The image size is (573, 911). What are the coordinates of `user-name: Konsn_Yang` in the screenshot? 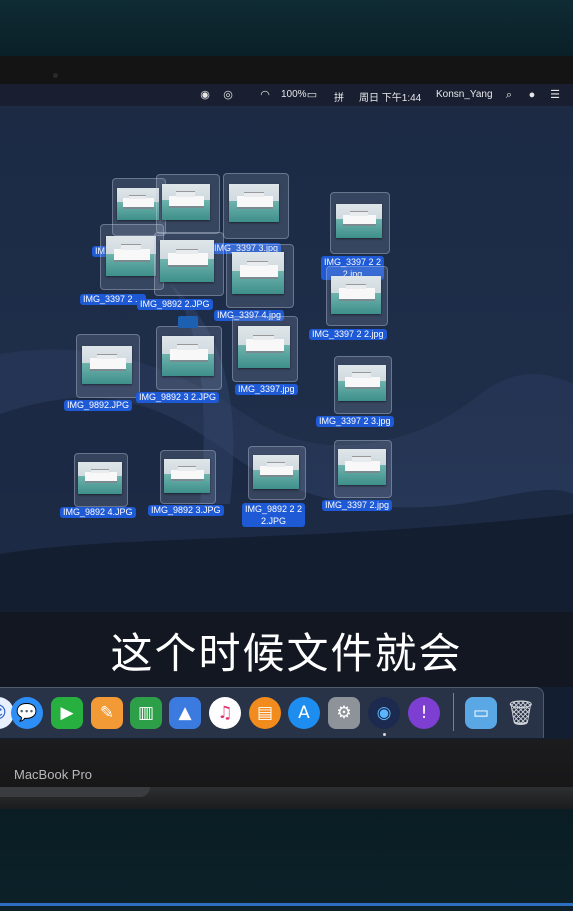 It's located at (464, 94).